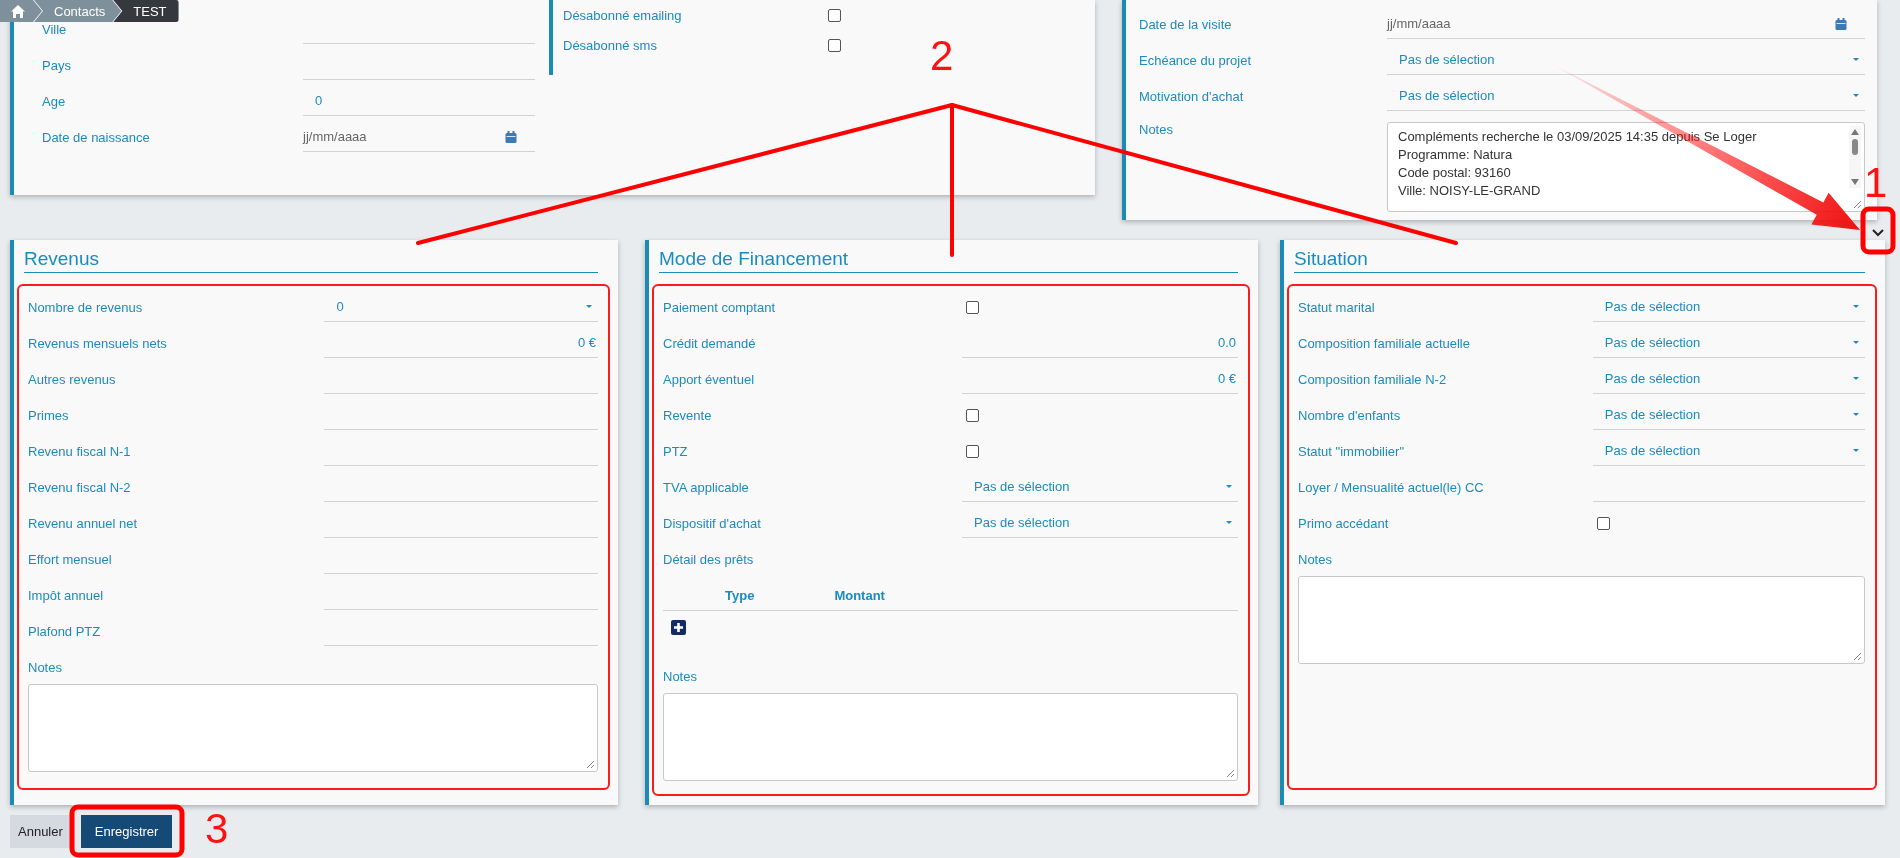  What do you see at coordinates (942, 56) in the screenshot?
I see `annotation-number: 2` at bounding box center [942, 56].